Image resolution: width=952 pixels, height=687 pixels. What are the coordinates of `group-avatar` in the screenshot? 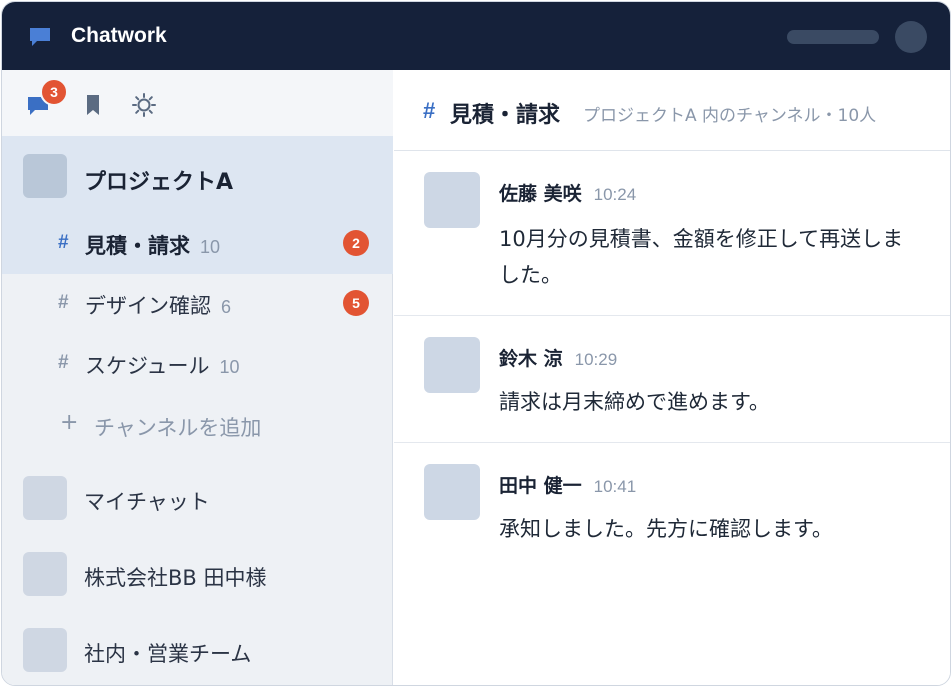 It's located at (45, 176).